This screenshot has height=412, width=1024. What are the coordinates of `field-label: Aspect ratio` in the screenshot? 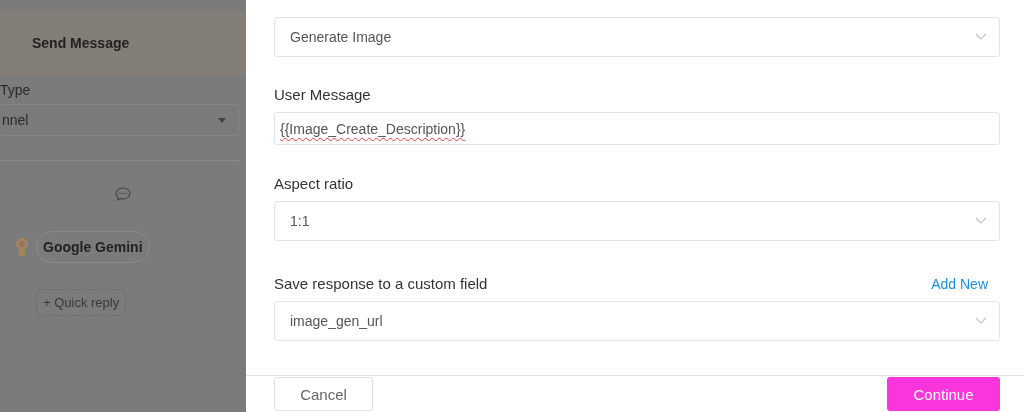 It's located at (314, 183).